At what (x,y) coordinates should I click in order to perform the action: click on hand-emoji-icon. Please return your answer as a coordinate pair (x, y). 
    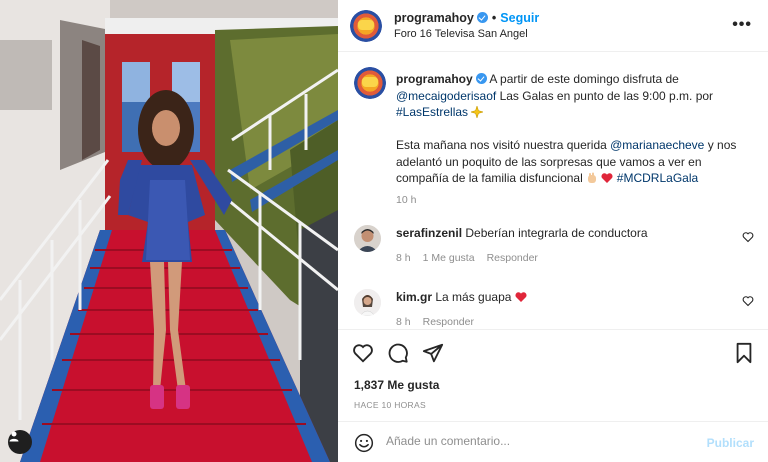
    Looking at the image, I should click on (592, 177).